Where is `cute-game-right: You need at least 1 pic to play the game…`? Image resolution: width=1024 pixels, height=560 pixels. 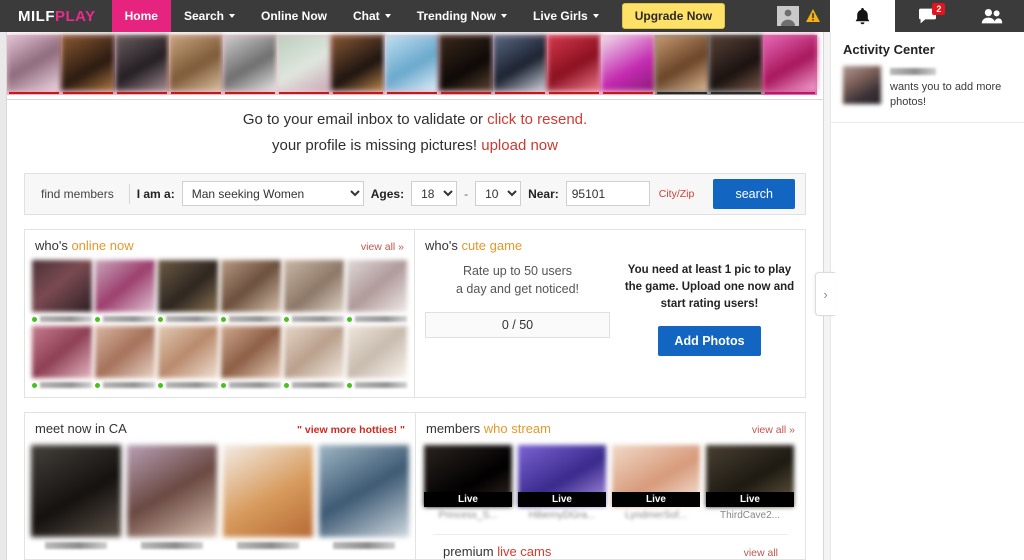 cute-game-right: You need at least 1 pic to play the game… is located at coordinates (702, 309).